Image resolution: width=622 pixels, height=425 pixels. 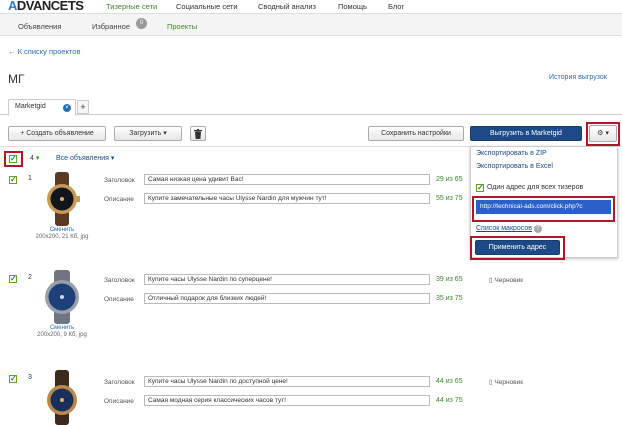 I want to click on load-dropdown-button: Загрузить ▾, so click(x=148, y=133).